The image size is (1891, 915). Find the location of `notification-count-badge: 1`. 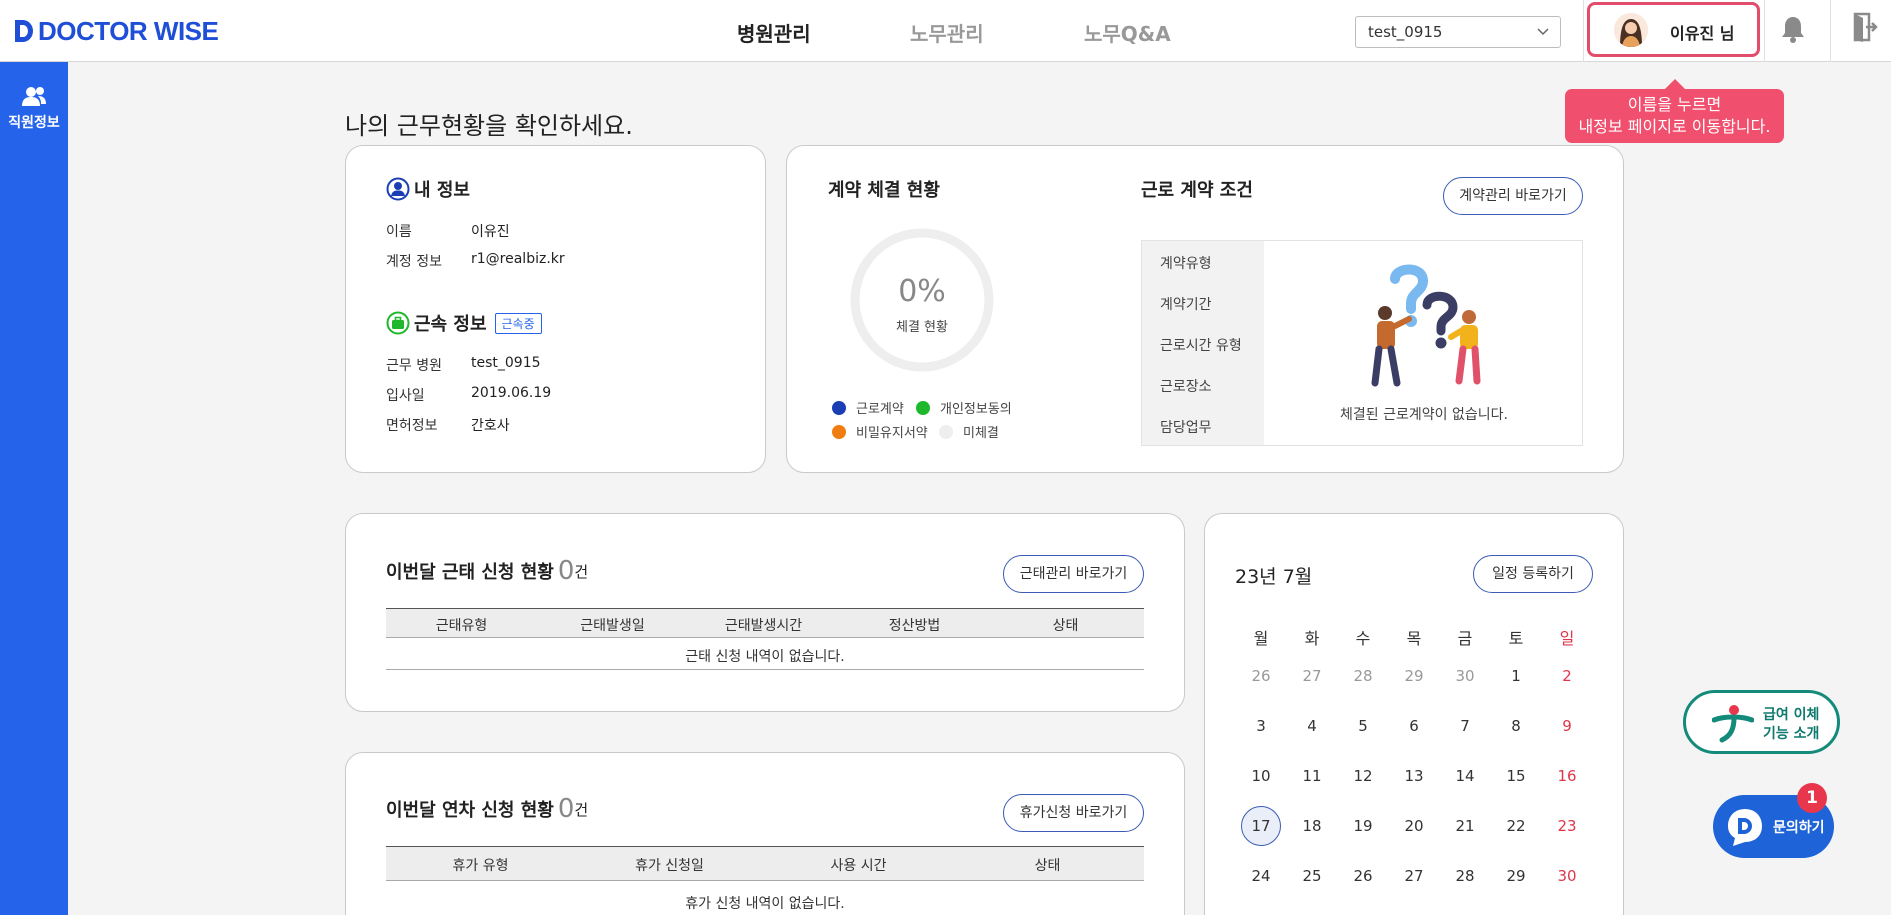

notification-count-badge: 1 is located at coordinates (1812, 798).